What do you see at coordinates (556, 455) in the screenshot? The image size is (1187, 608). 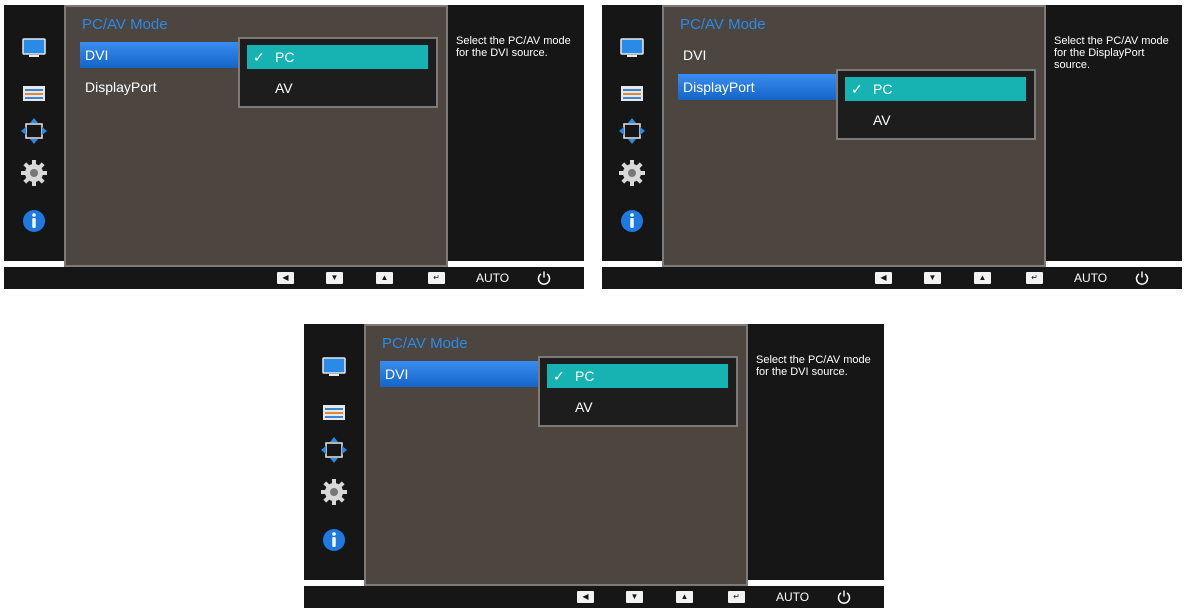 I see `osd-menu-panel: PC/AV Mode DVI ✓ PC AV` at bounding box center [556, 455].